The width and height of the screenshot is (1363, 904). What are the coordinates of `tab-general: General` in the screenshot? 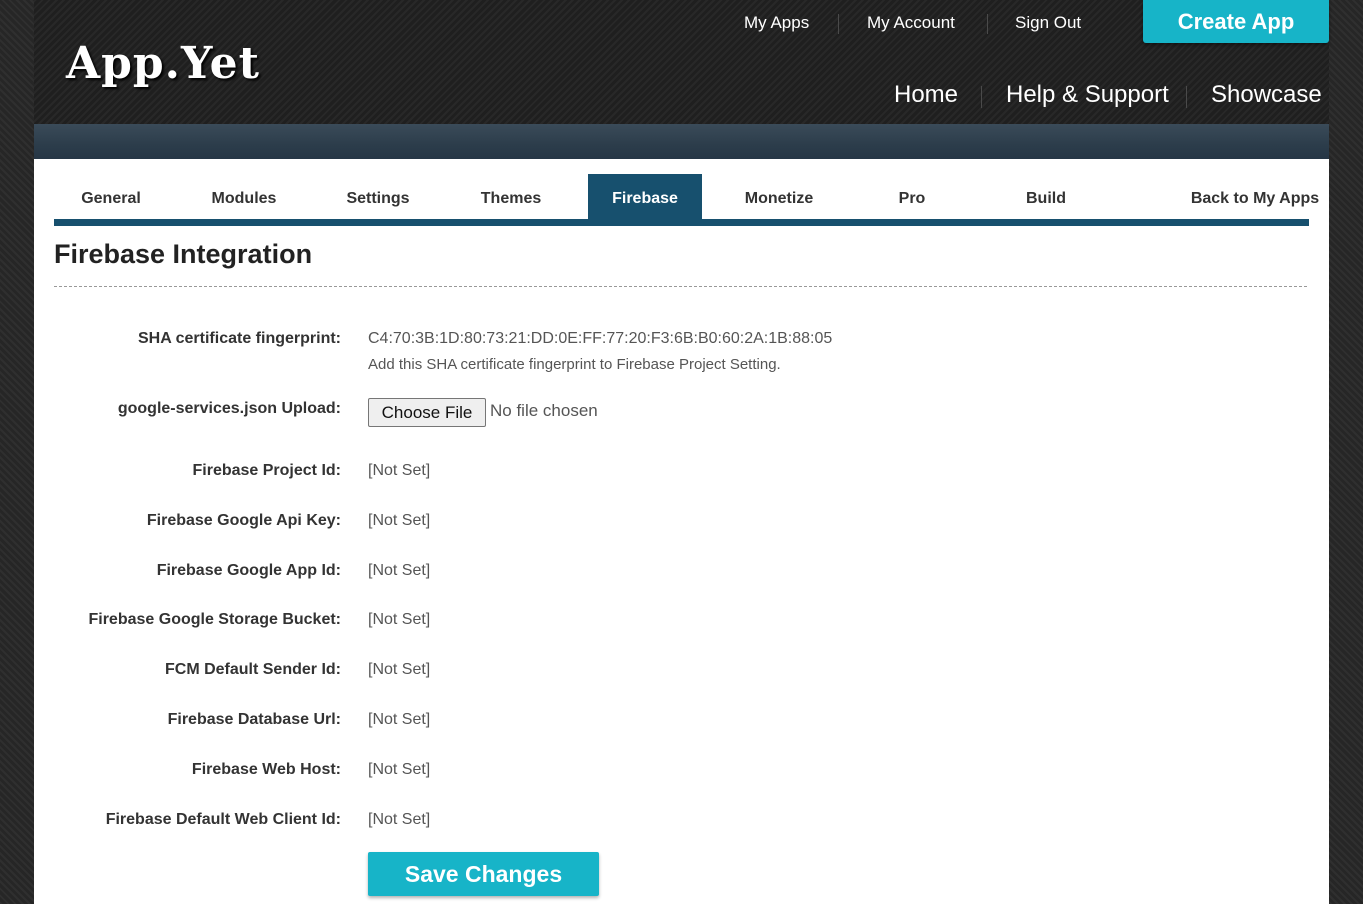 It's located at (111, 196).